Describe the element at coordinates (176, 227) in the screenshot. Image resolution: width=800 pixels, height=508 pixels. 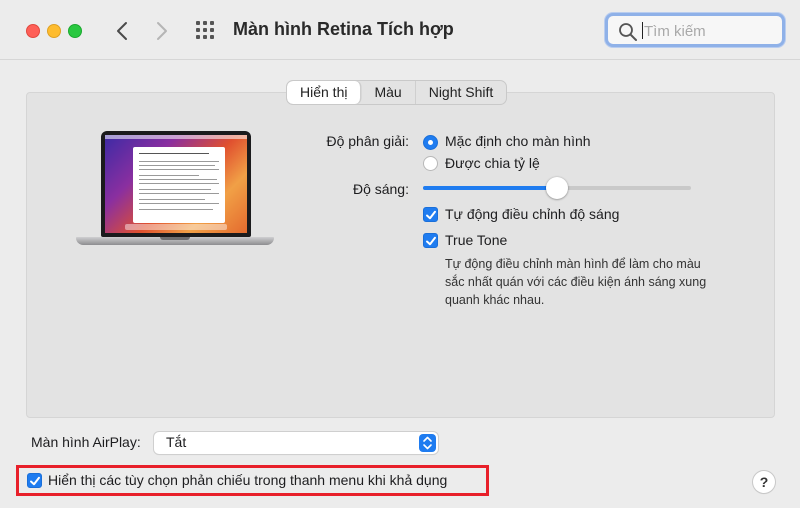
I see `dock-graphic` at that location.